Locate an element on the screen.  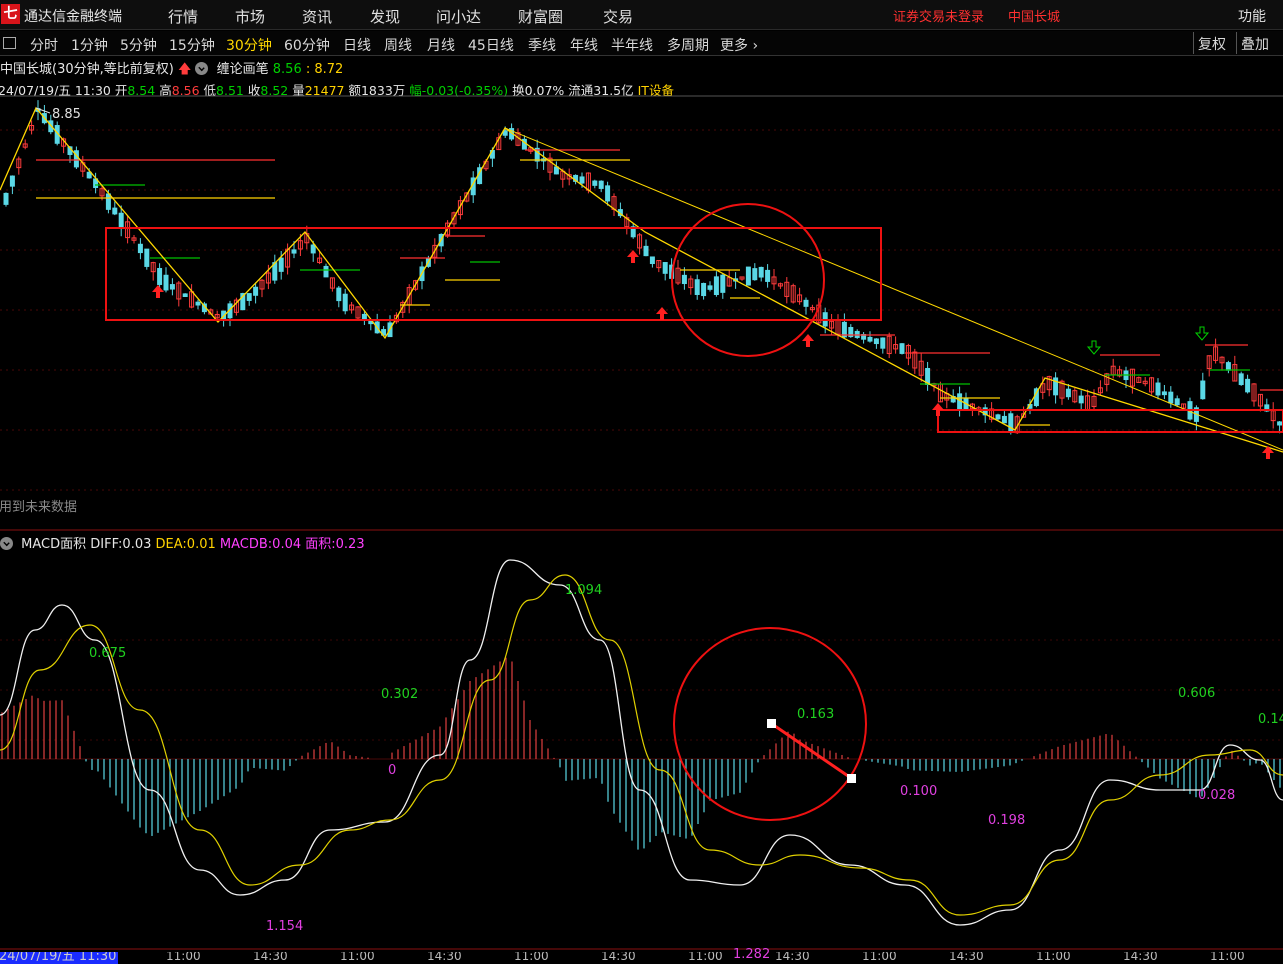
dea-value: 0.01 is located at coordinates (201, 544).